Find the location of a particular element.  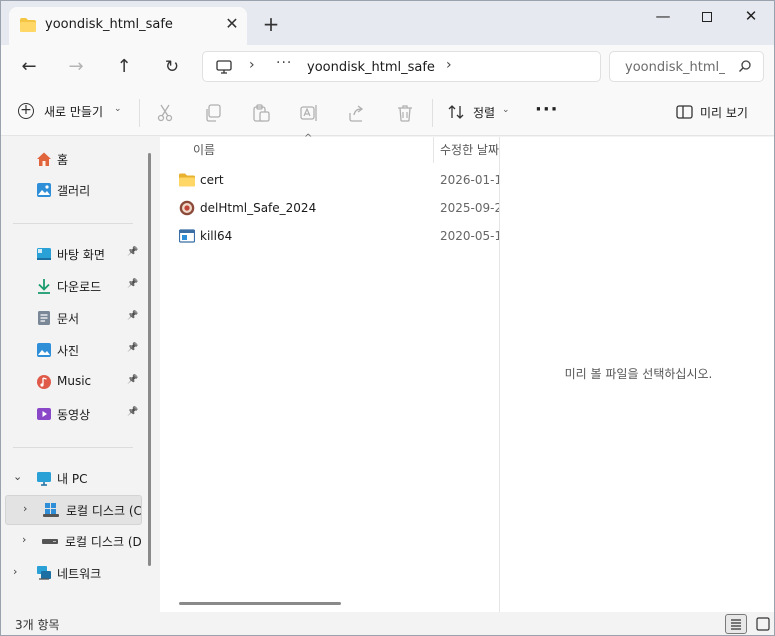

command-bar: + 새로 만들기 ⌄ 정렬 ⌄ ··· 미리 보기 is located at coordinates (387, 112).